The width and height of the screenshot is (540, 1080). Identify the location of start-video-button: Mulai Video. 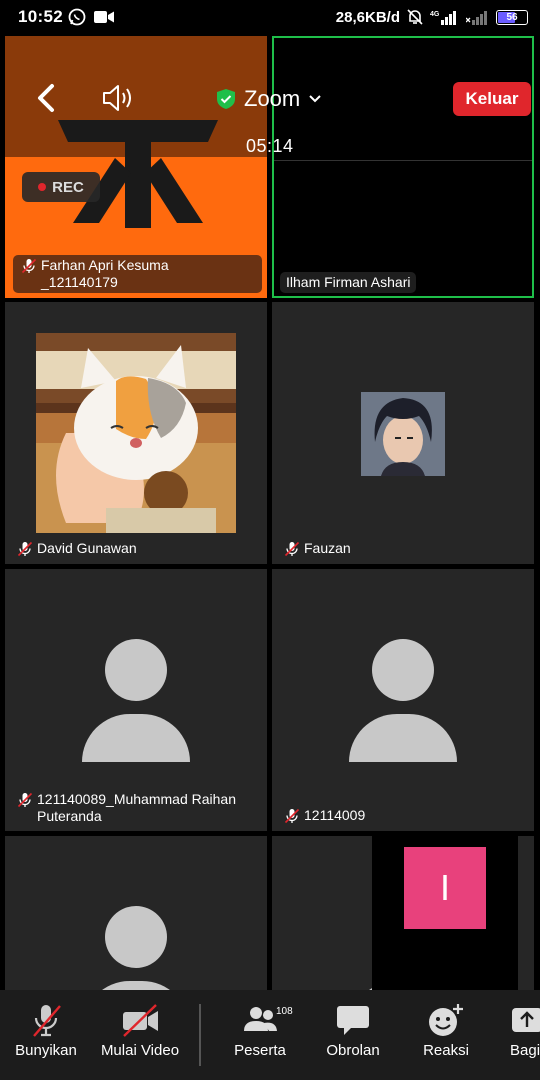
(140, 1035).